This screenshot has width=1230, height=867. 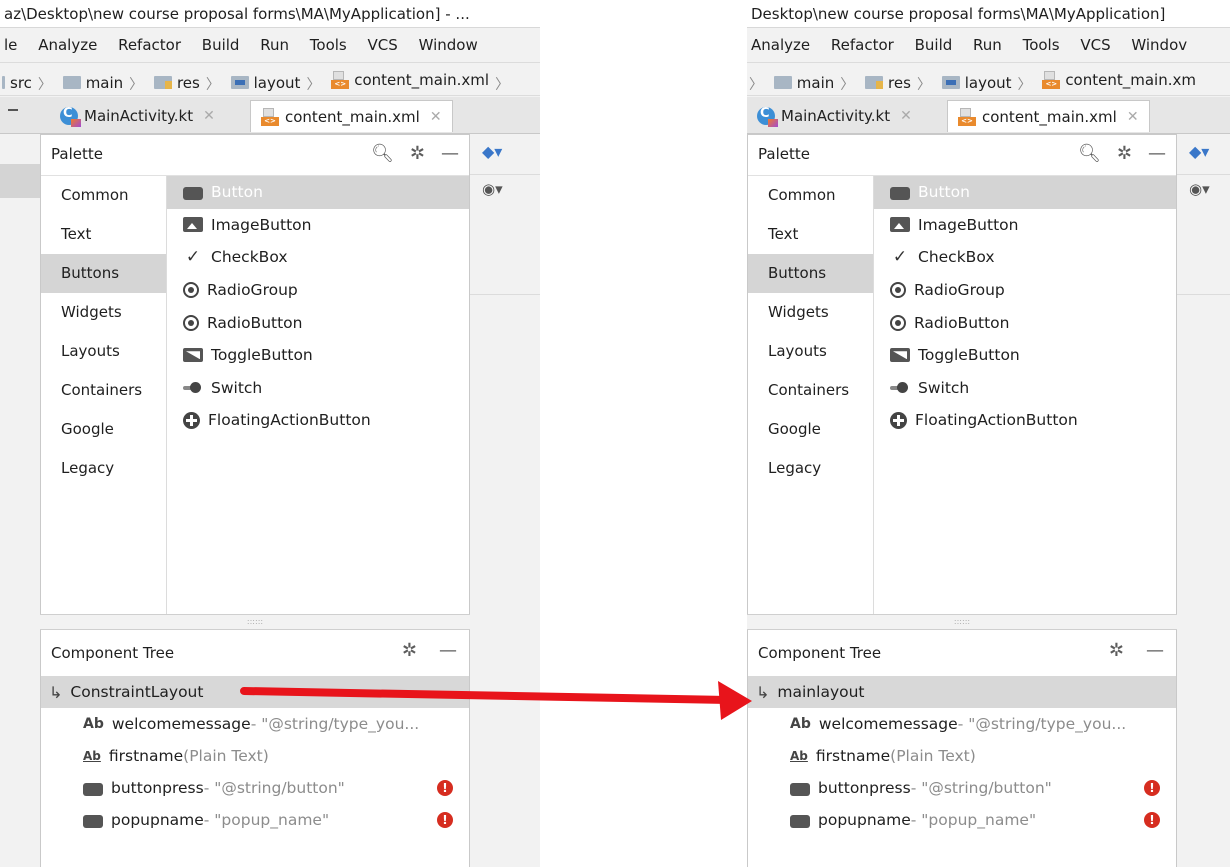 I want to click on menu-item: le, so click(x=10, y=45).